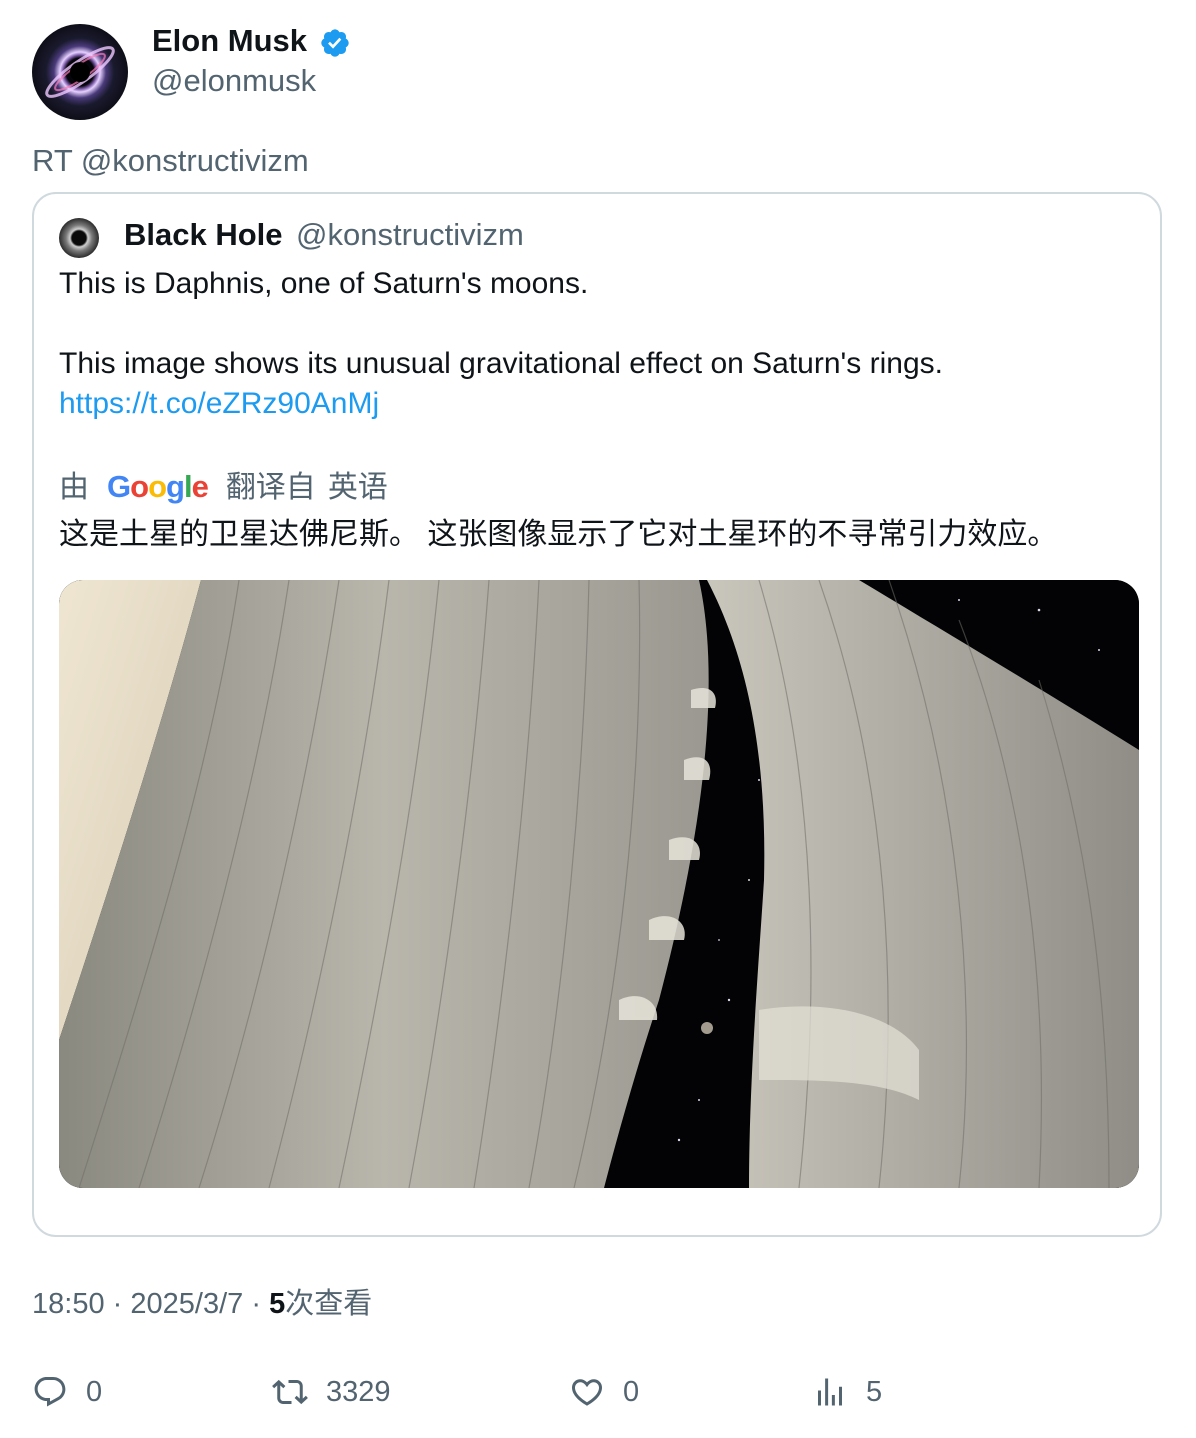 This screenshot has width=1196, height=1438. Describe the element at coordinates (80, 72) in the screenshot. I see `author-avatar` at that location.